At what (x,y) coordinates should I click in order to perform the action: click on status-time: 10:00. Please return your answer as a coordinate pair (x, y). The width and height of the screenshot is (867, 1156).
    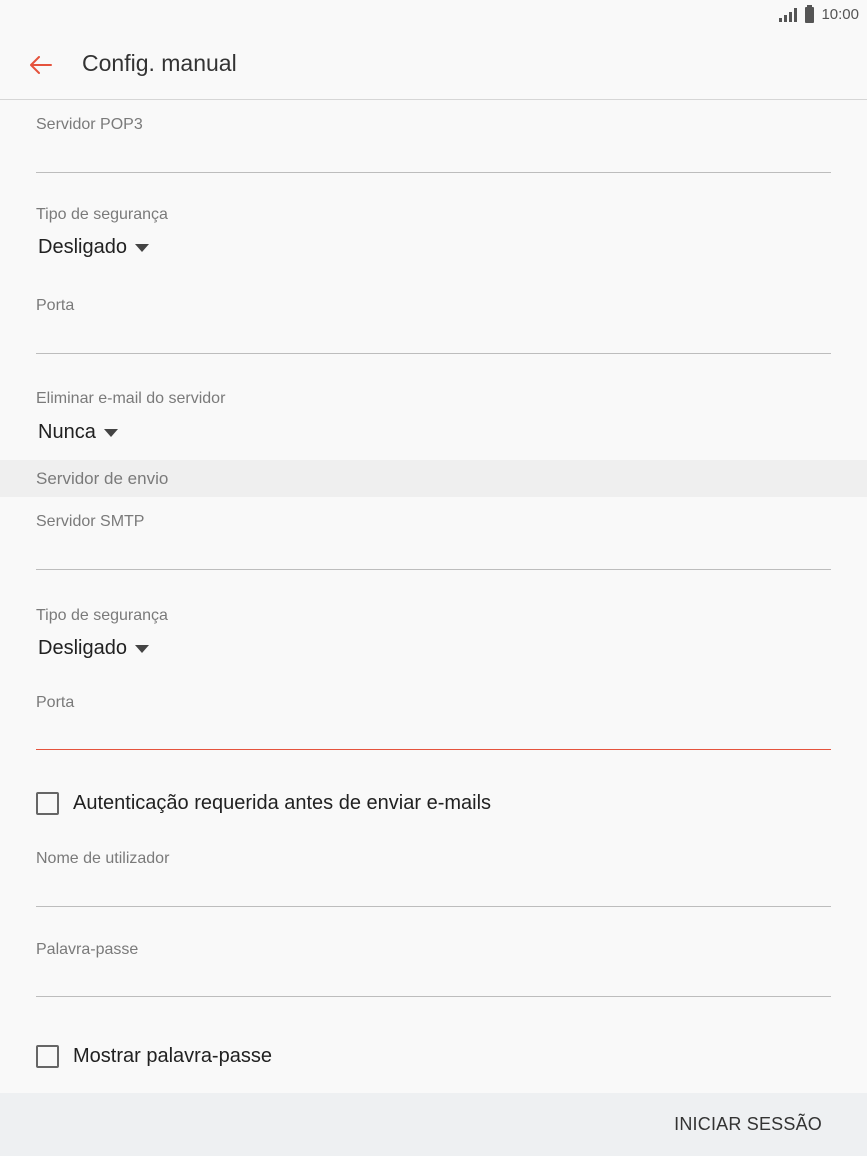
    Looking at the image, I should click on (840, 14).